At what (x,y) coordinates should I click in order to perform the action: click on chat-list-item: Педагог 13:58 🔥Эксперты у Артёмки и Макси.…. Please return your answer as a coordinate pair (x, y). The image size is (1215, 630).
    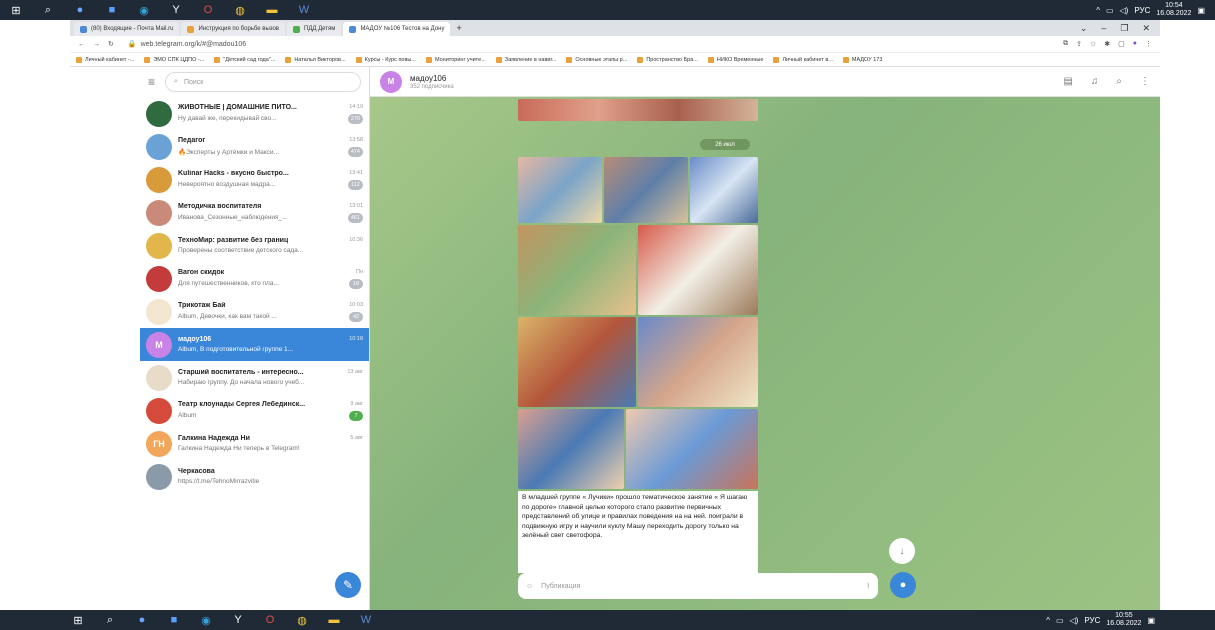
    Looking at the image, I should click on (254, 146).